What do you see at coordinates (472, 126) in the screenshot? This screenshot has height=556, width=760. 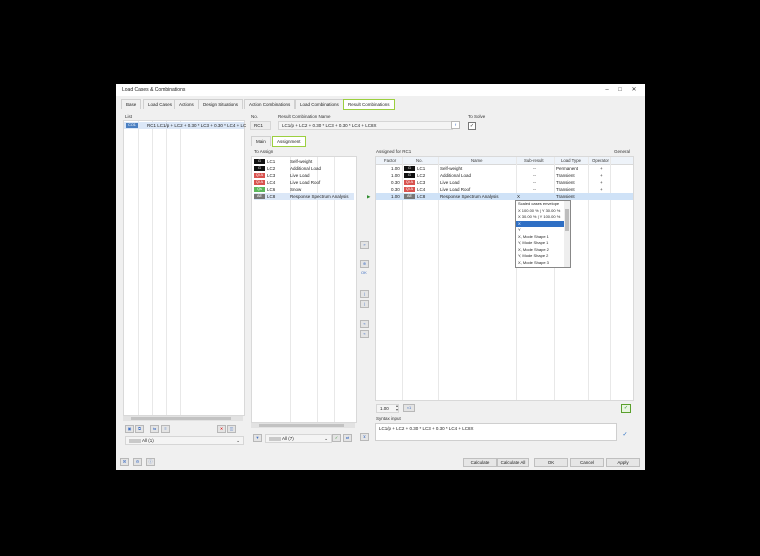 I see `to-solve-checkbox: ✓` at bounding box center [472, 126].